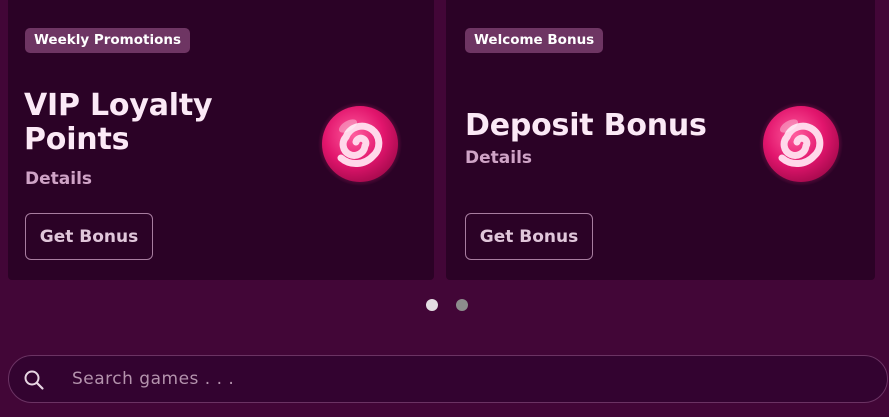 This screenshot has height=417, width=889. I want to click on search-input, so click(462, 379).